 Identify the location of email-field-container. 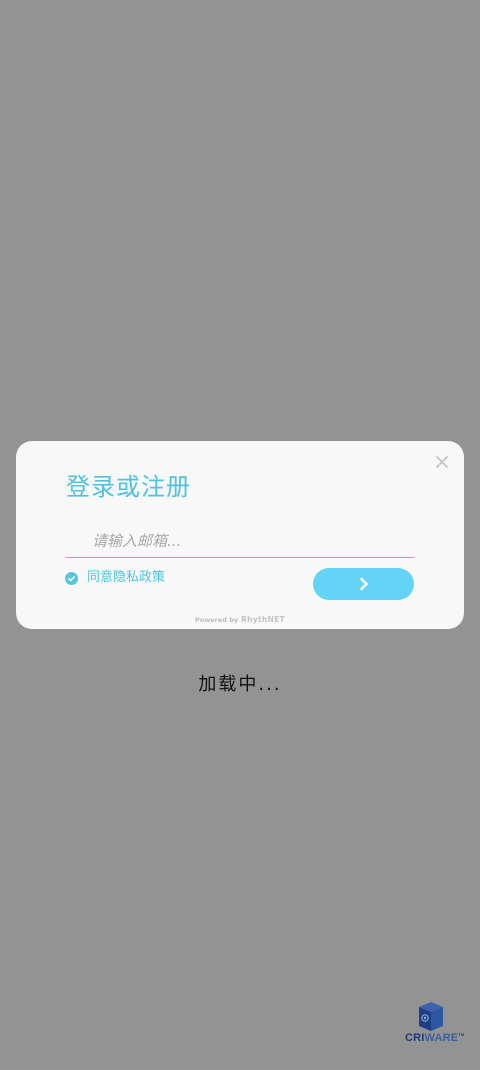
(240, 542).